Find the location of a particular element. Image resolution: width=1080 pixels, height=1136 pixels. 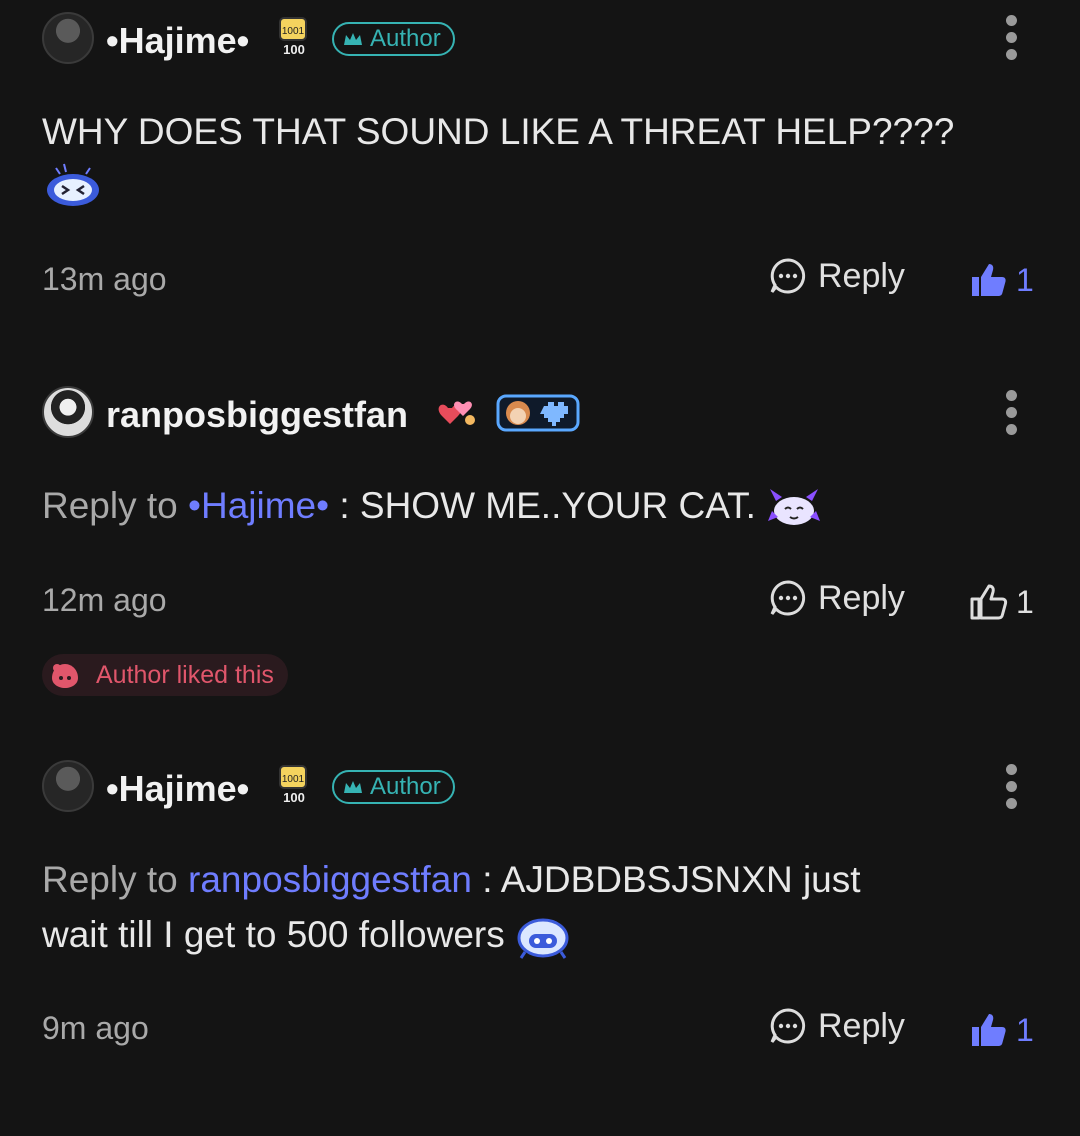

character-frame-badge-icon is located at coordinates (538, 413).